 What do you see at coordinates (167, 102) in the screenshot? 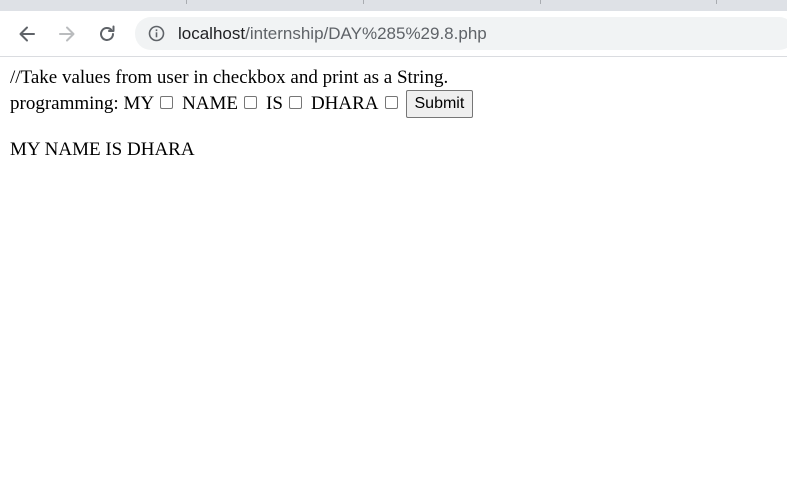
I see `checkbox-my` at bounding box center [167, 102].